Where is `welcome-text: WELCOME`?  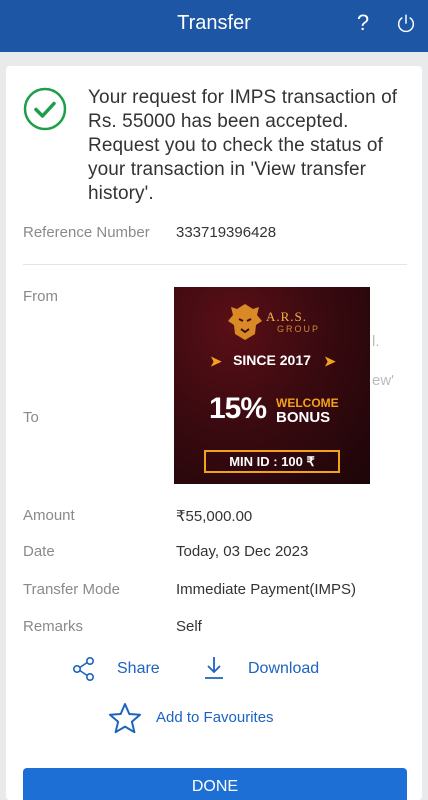 welcome-text: WELCOME is located at coordinates (307, 403).